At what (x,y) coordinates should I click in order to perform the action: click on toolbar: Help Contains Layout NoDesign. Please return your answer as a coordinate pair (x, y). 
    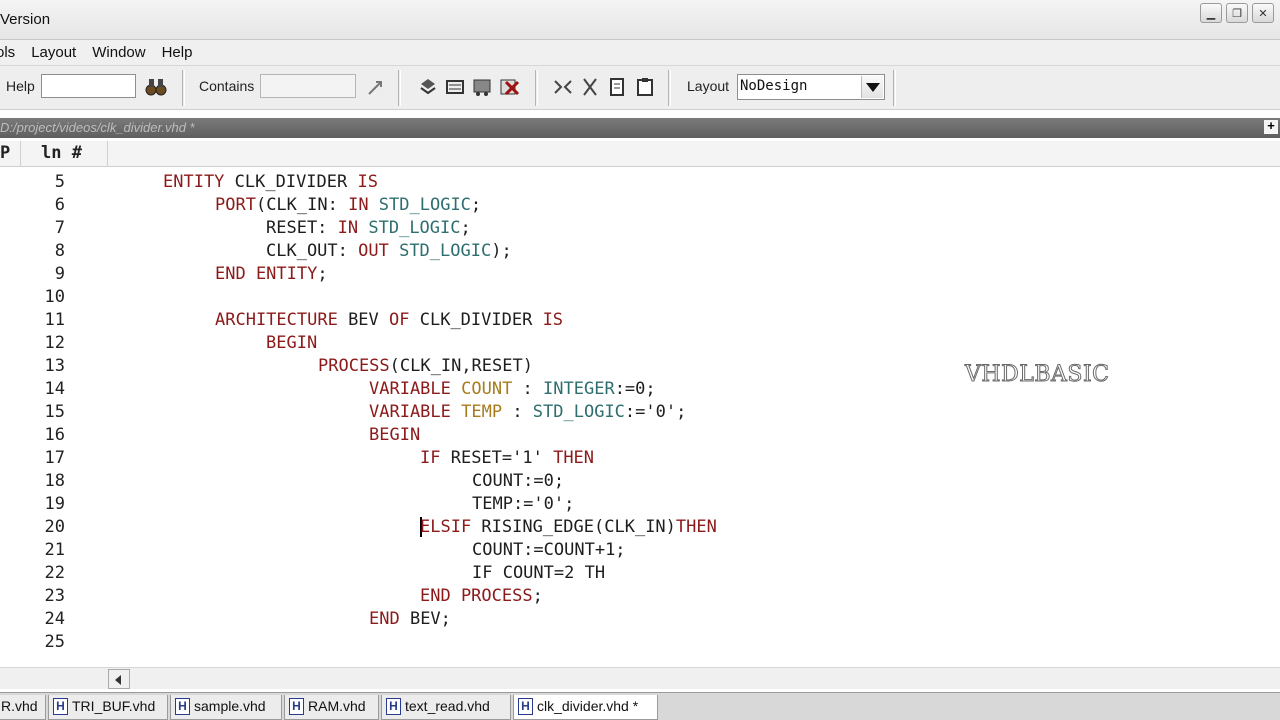
    Looking at the image, I should click on (640, 88).